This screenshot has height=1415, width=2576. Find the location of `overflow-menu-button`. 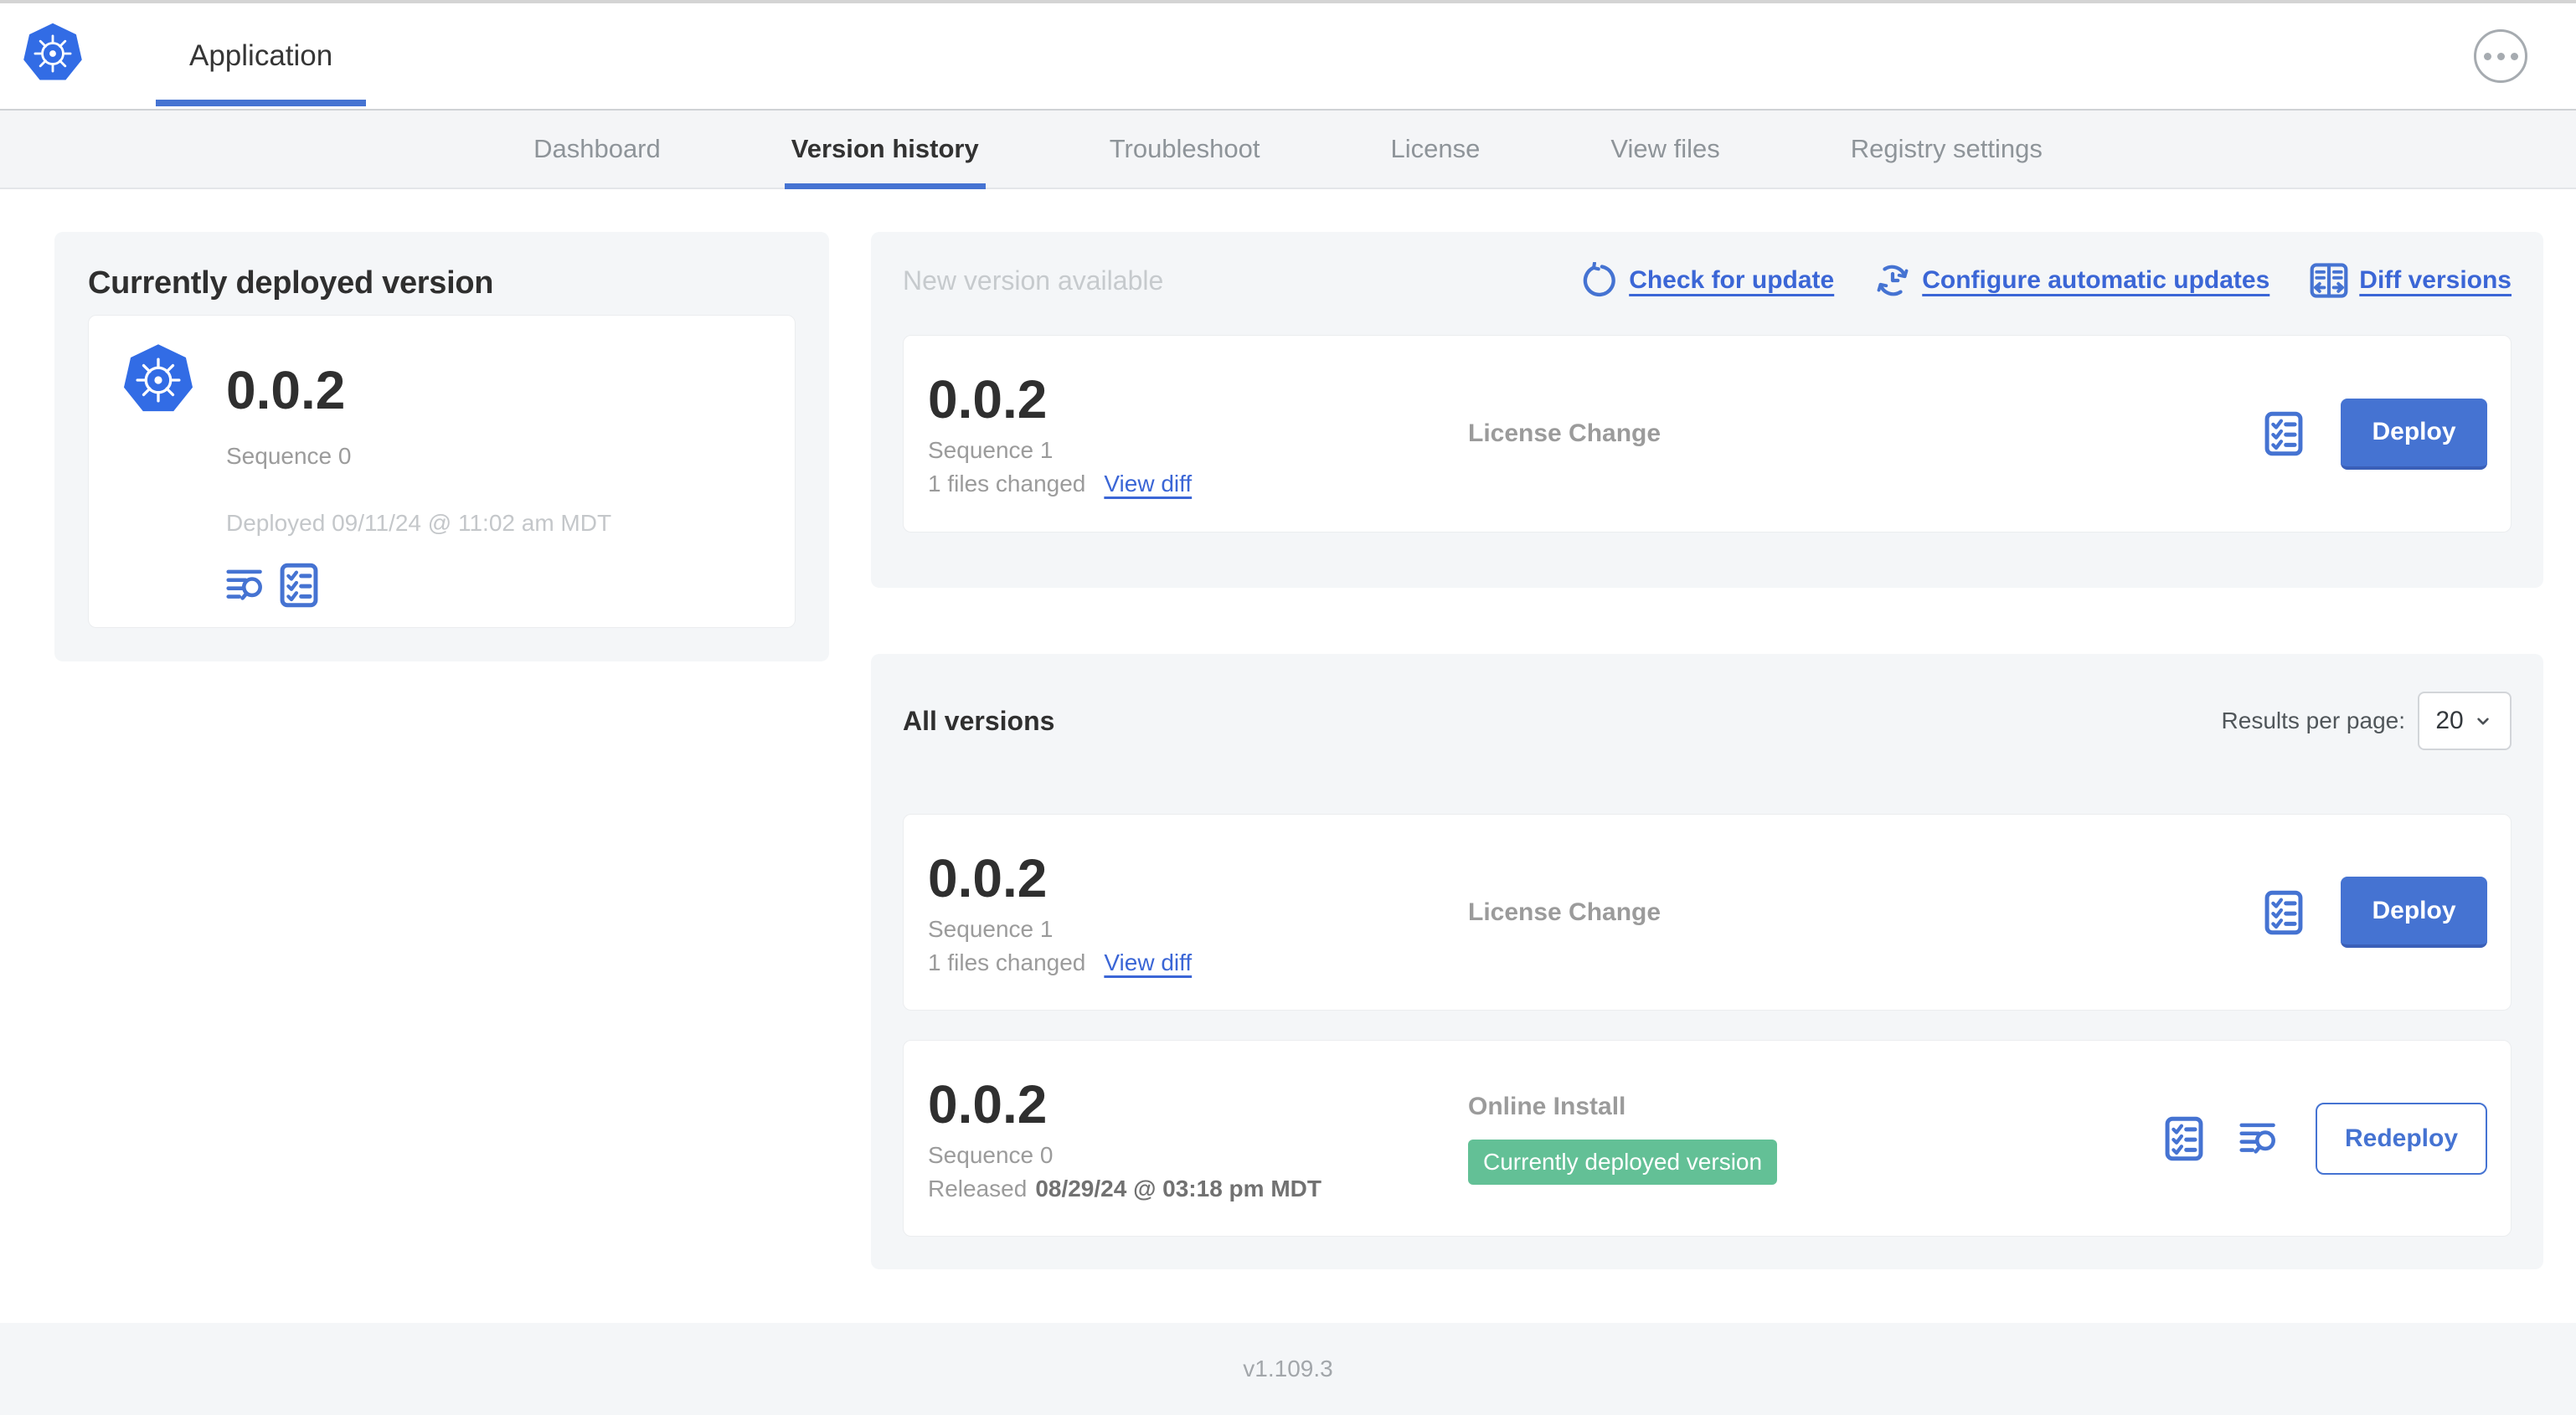

overflow-menu-button is located at coordinates (2500, 56).